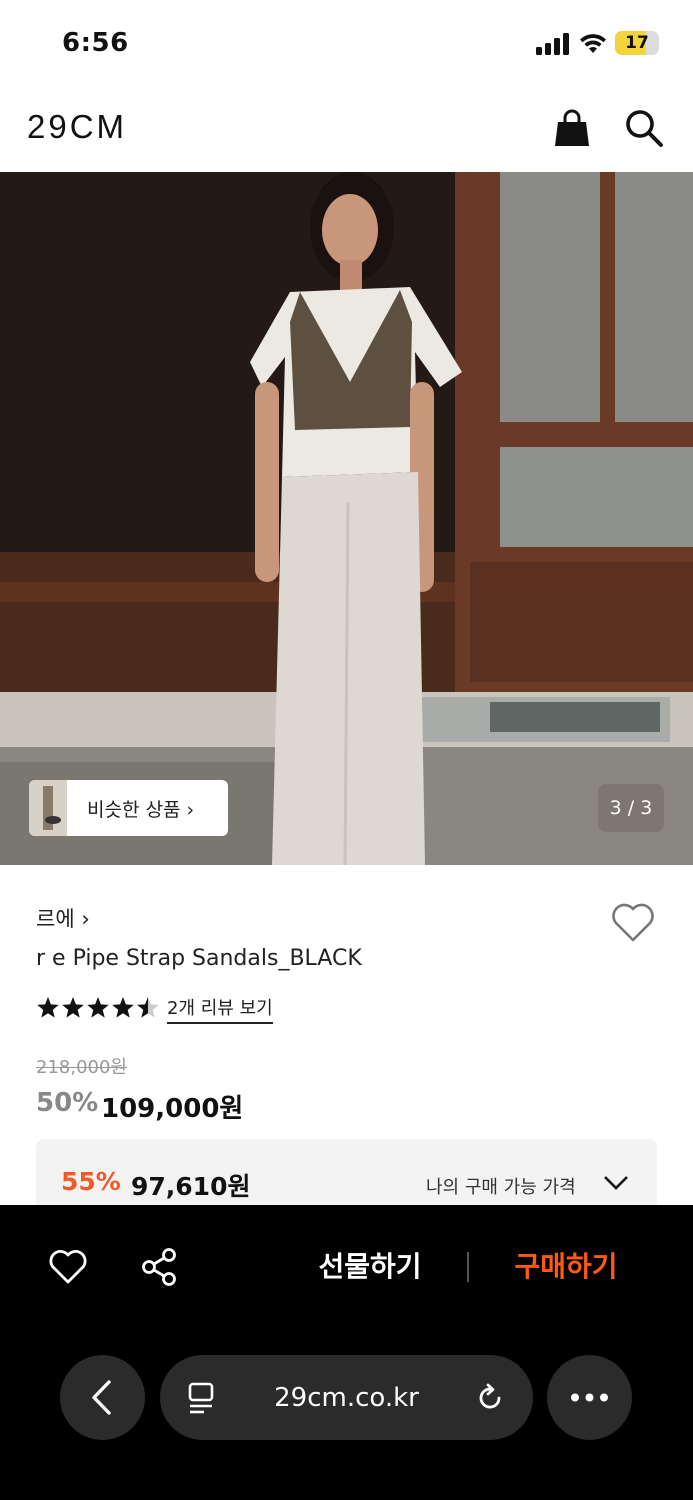 This screenshot has width=693, height=1500. What do you see at coordinates (191, 1186) in the screenshot?
I see `my-price: 97,610원` at bounding box center [191, 1186].